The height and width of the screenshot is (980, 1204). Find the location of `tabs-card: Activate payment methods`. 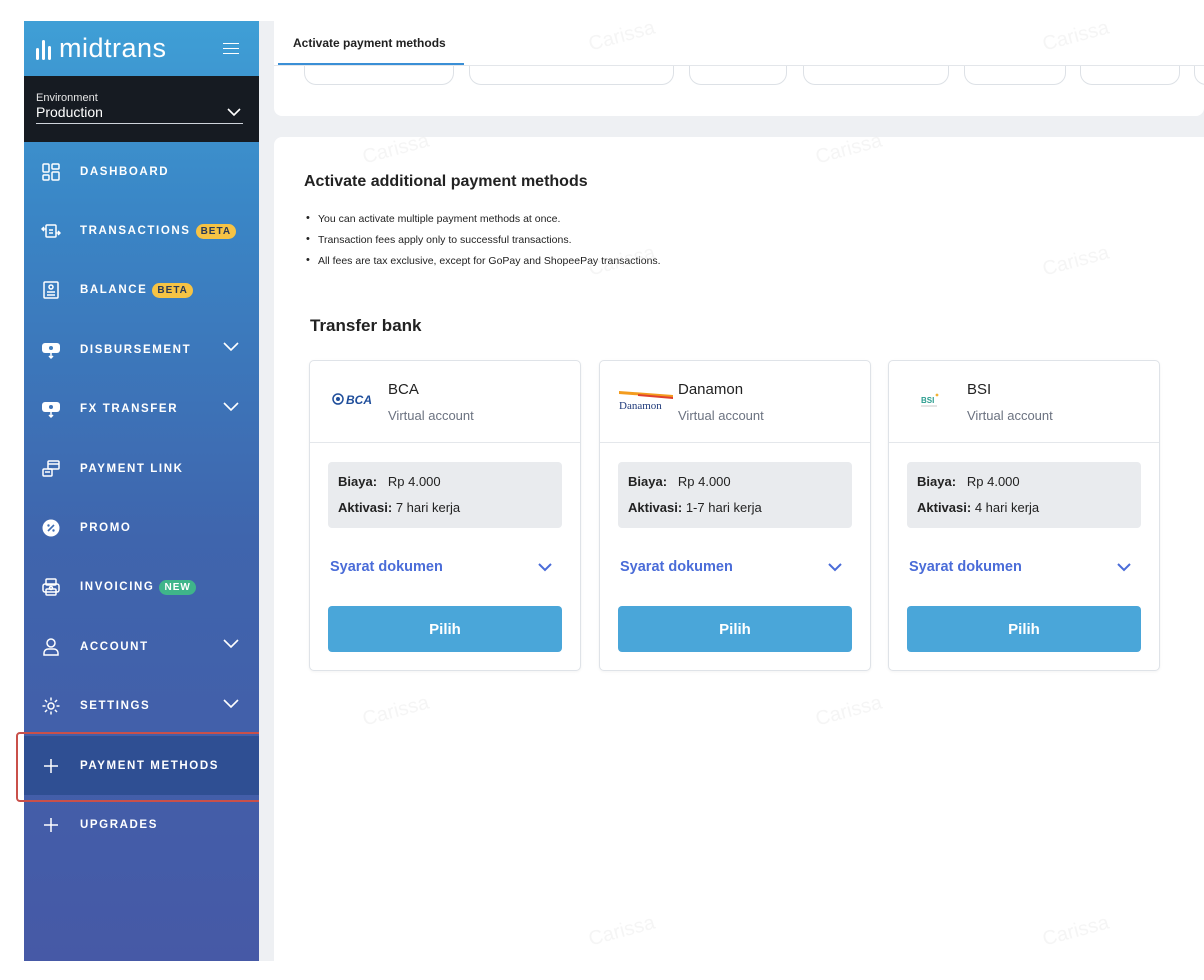

tabs-card: Activate payment methods is located at coordinates (739, 68).